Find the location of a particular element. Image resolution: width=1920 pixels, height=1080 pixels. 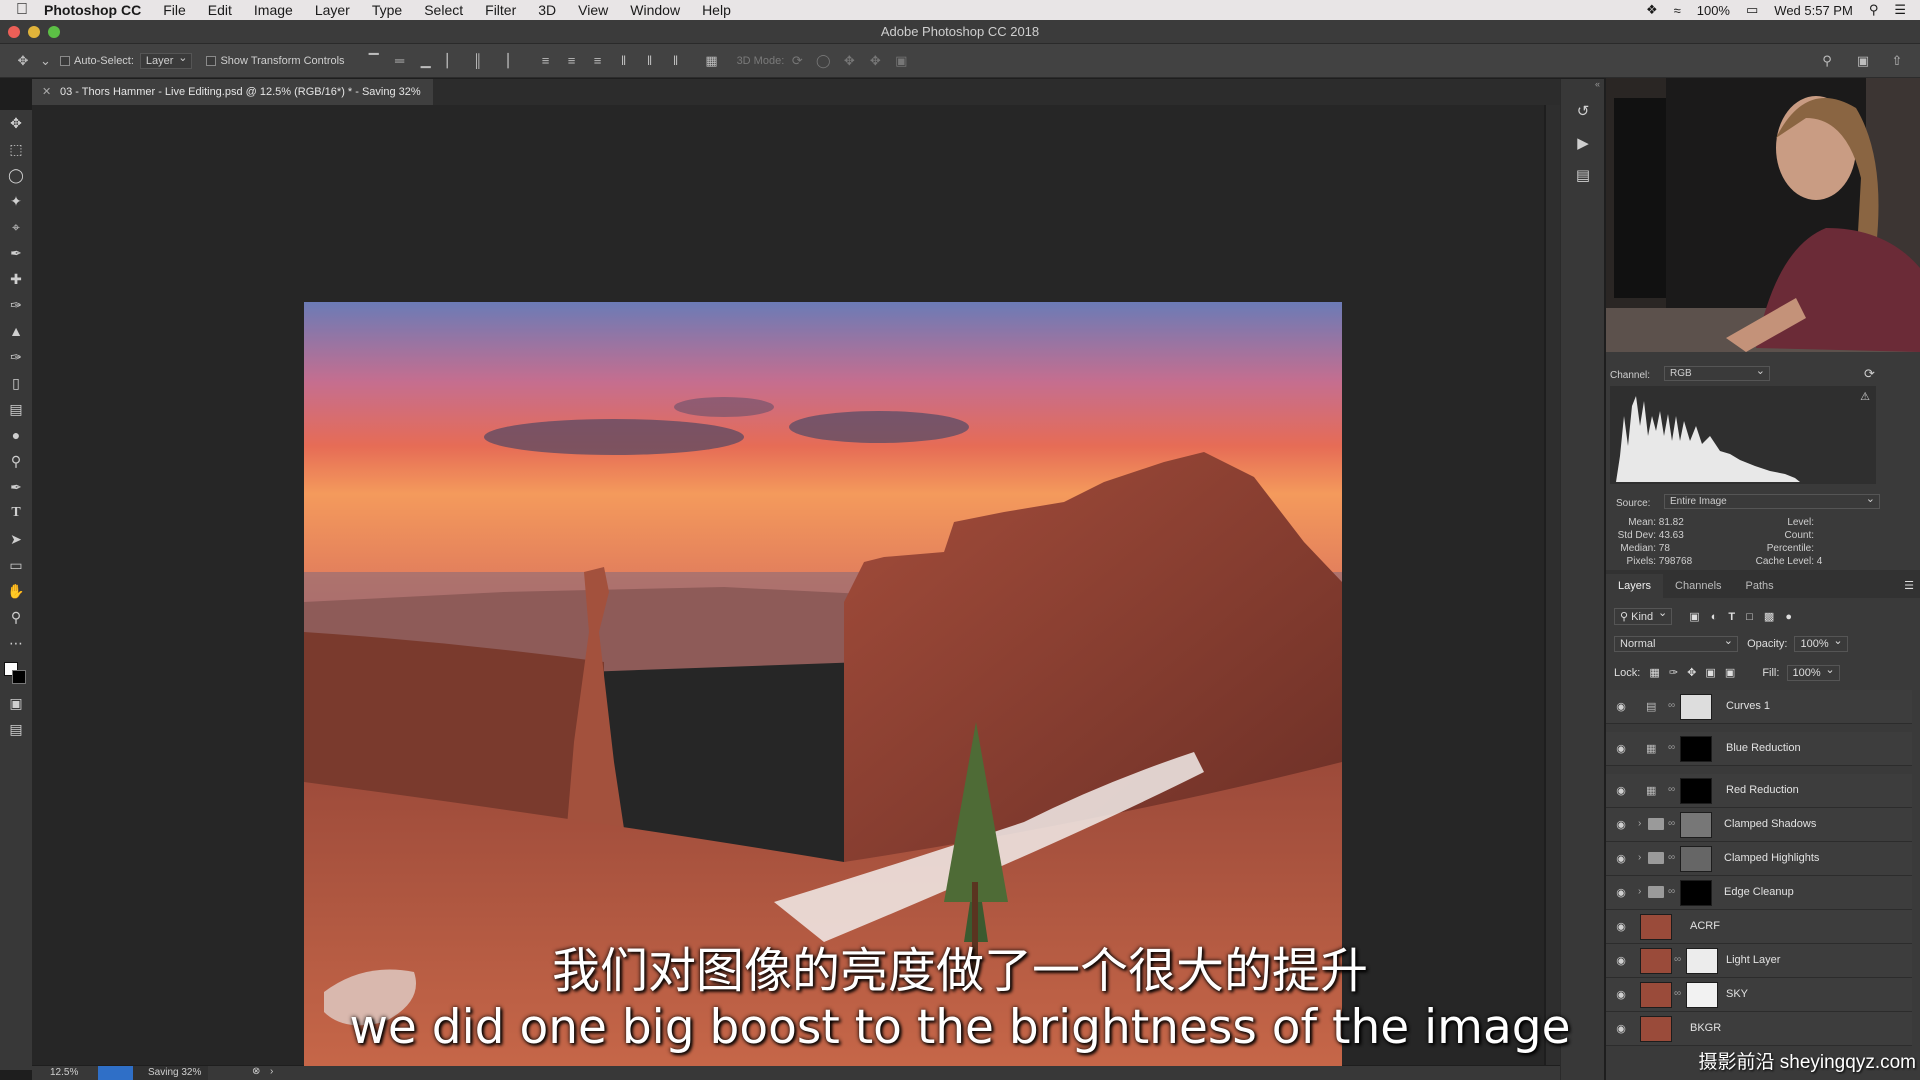

layer-row-red-reduction: ◉ ▦ ∞ Red Reduction is located at coordinates (1759, 791).